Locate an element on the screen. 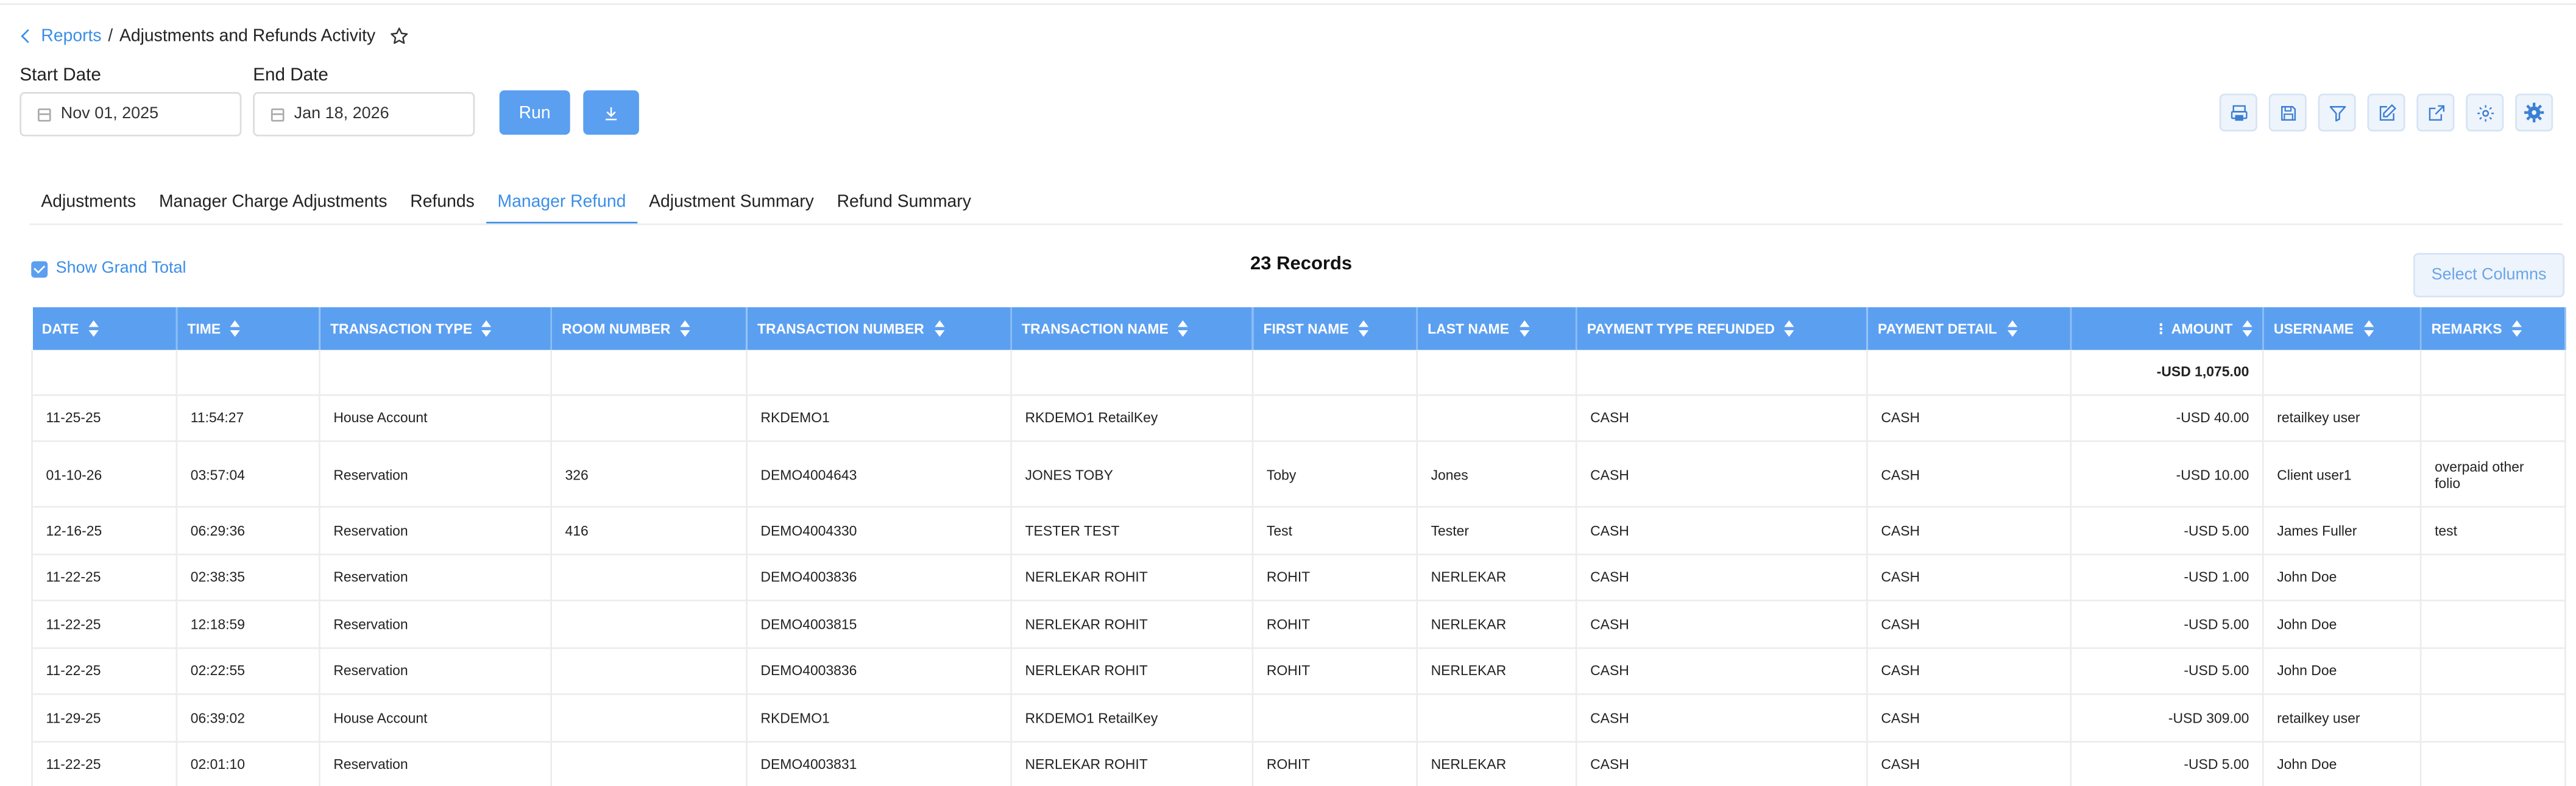 This screenshot has width=2576, height=786. save-button is located at coordinates (2287, 112).